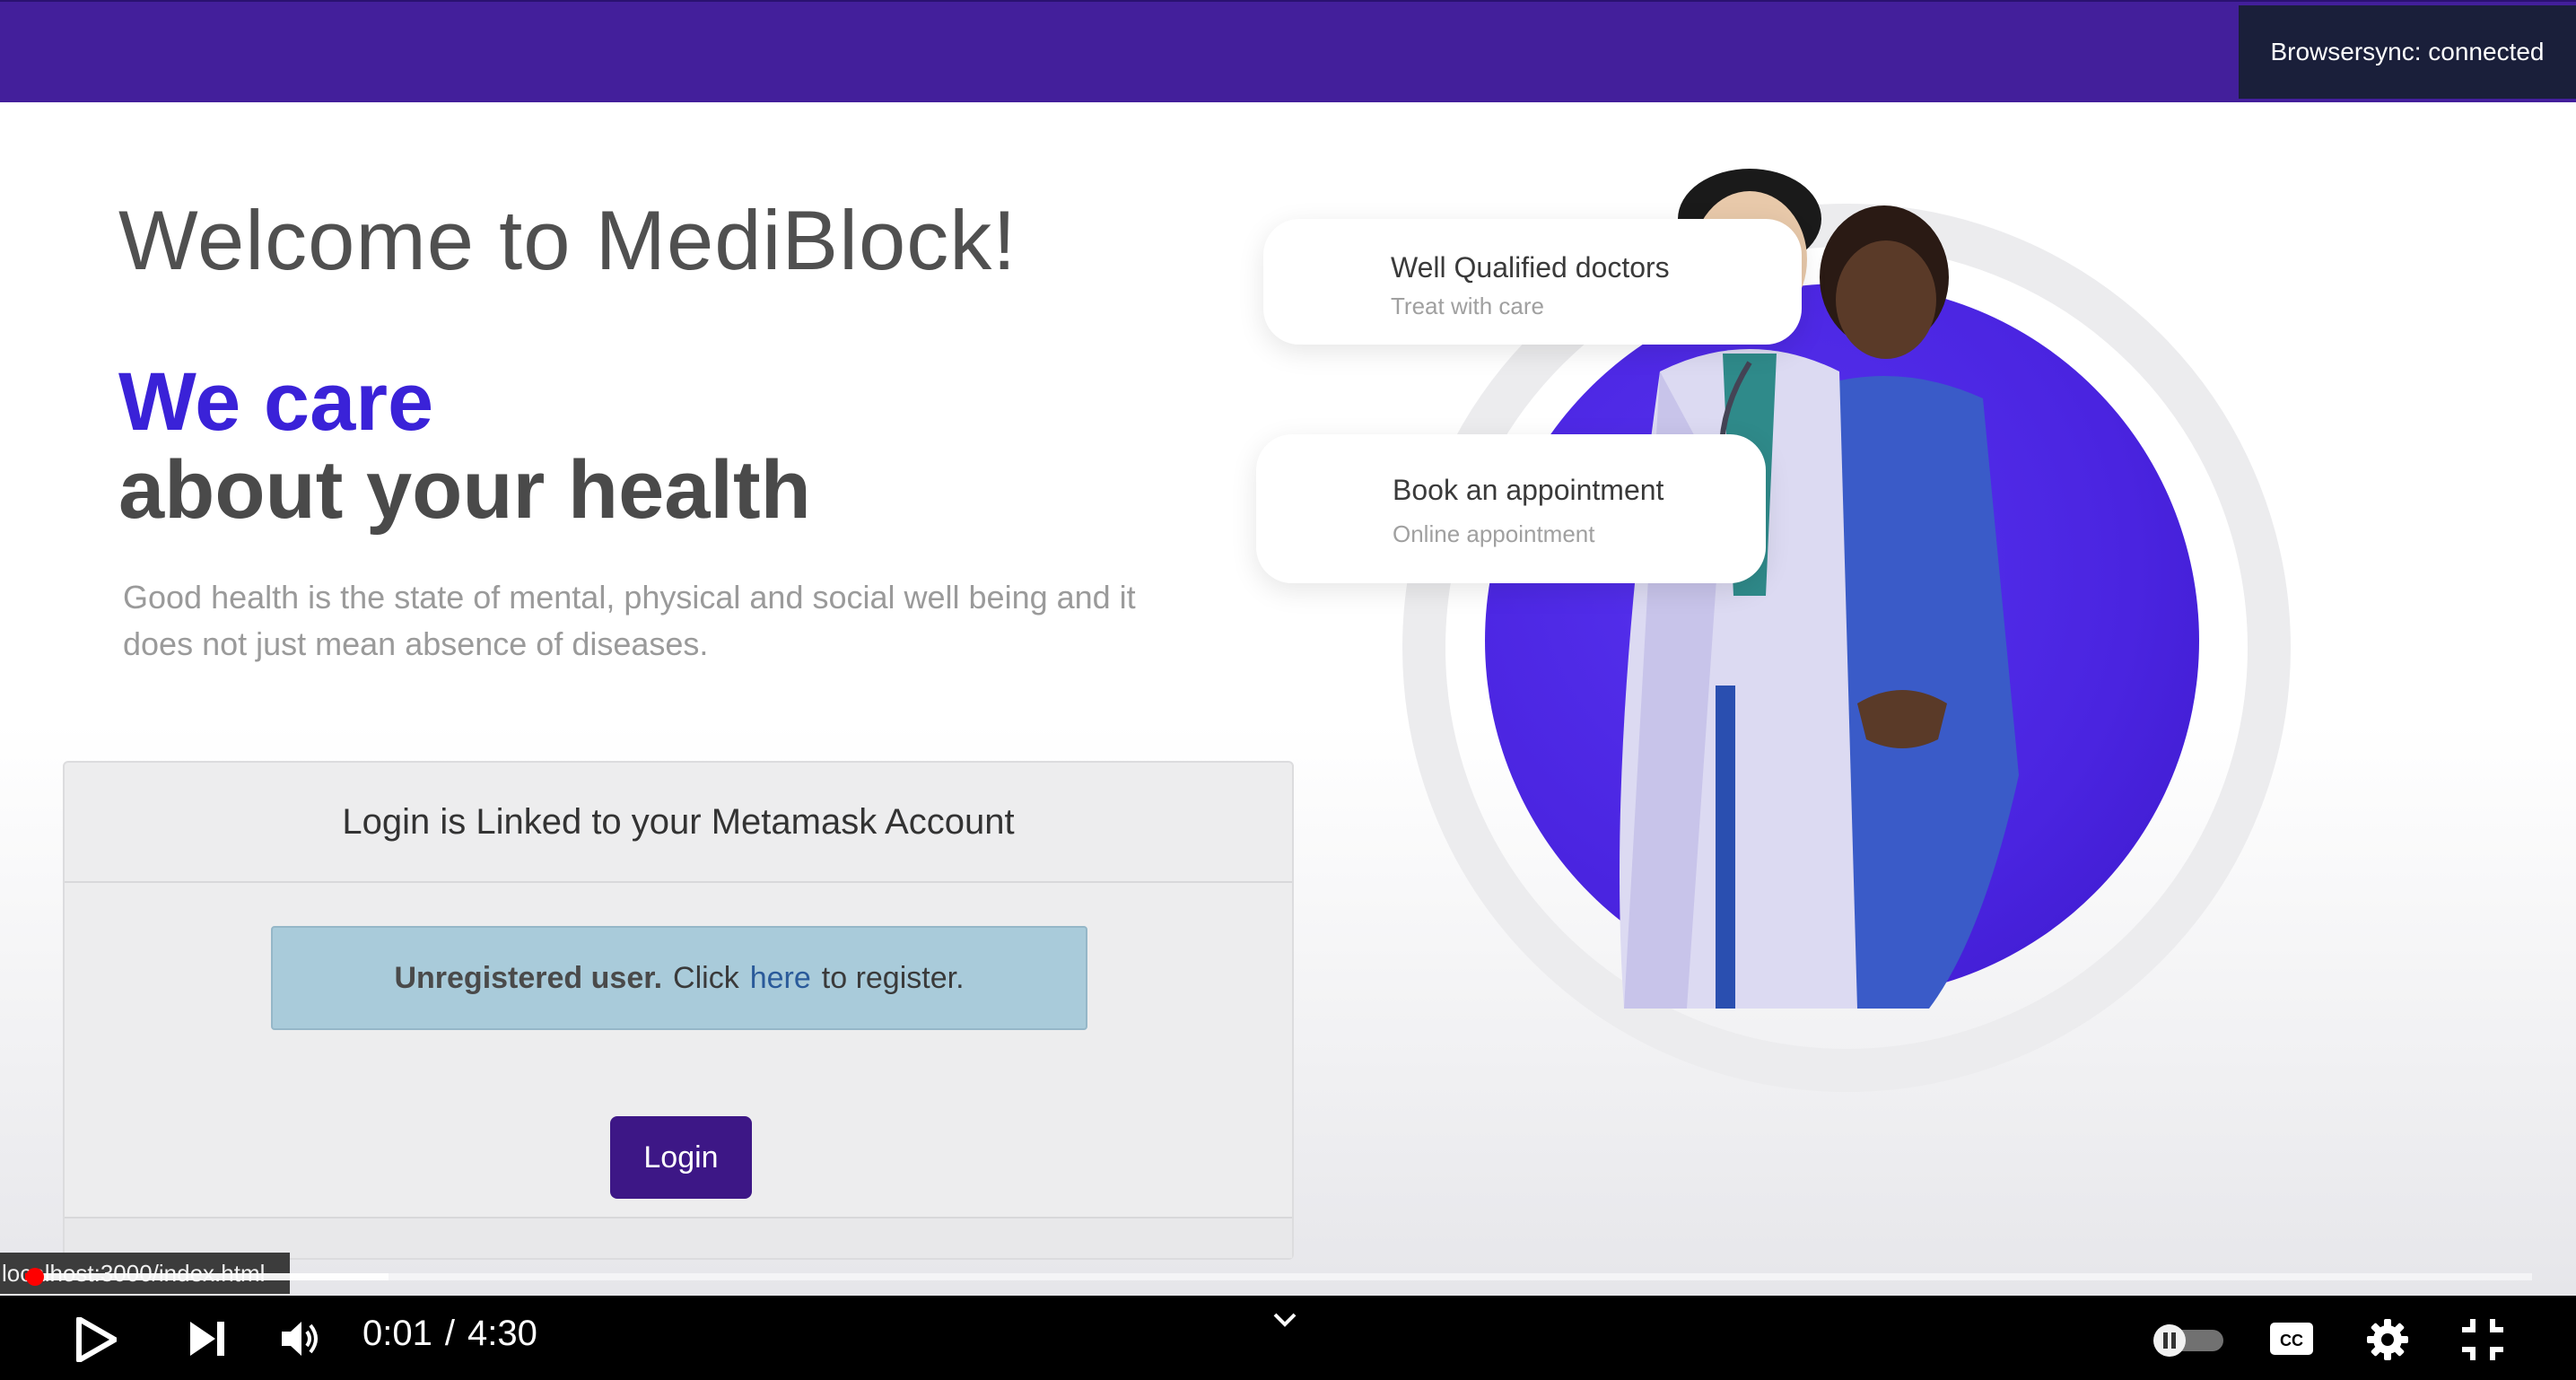  What do you see at coordinates (502, 1333) in the screenshot?
I see `duration: 4:30` at bounding box center [502, 1333].